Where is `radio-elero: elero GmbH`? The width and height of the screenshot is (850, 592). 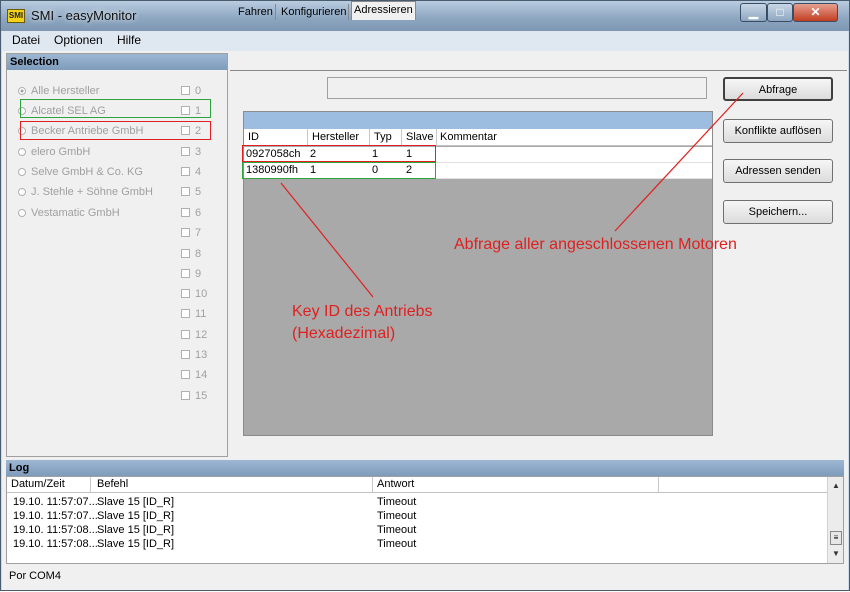
radio-elero: elero GmbH is located at coordinates (54, 152).